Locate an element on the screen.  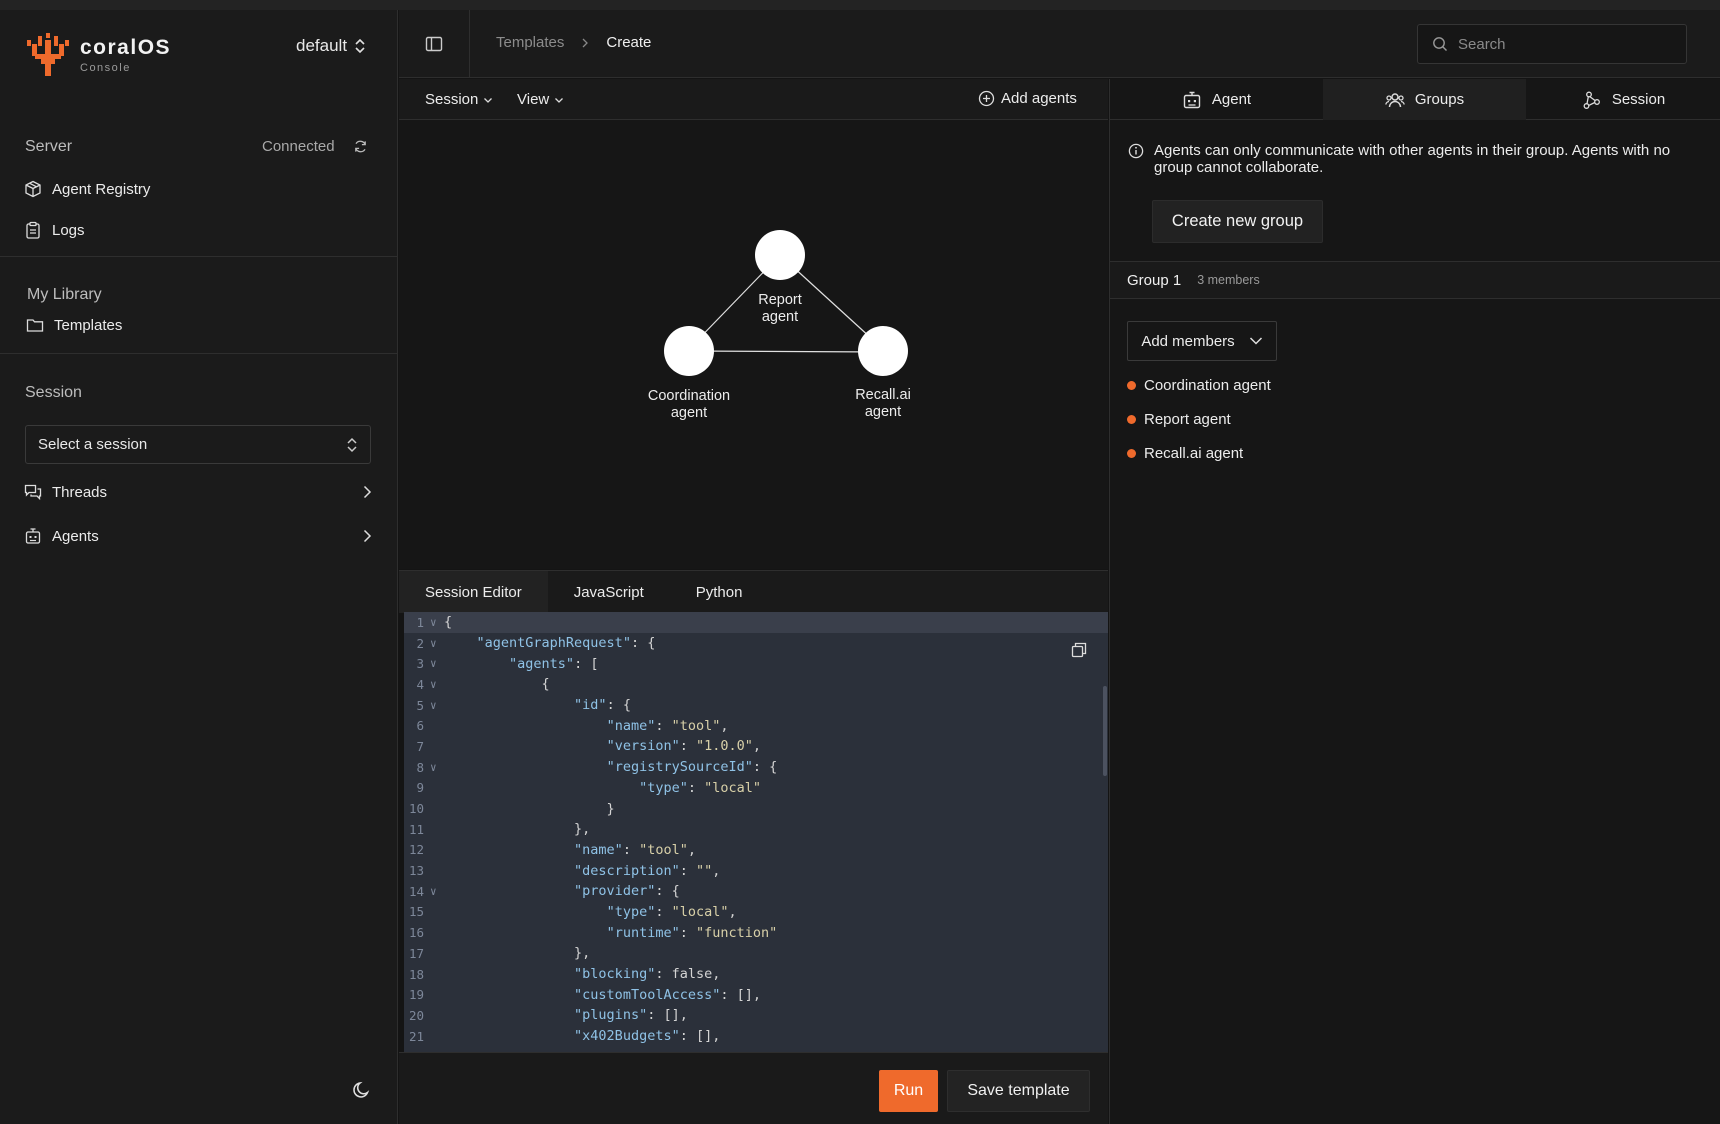
graph-edge is located at coordinates (786, 351).